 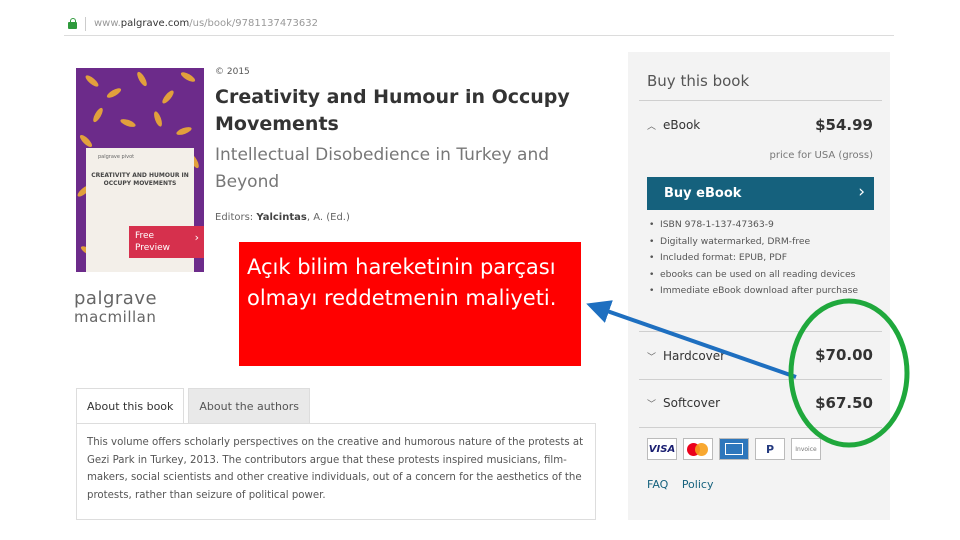 I want to click on tab-about-authors: About the authors, so click(x=249, y=405).